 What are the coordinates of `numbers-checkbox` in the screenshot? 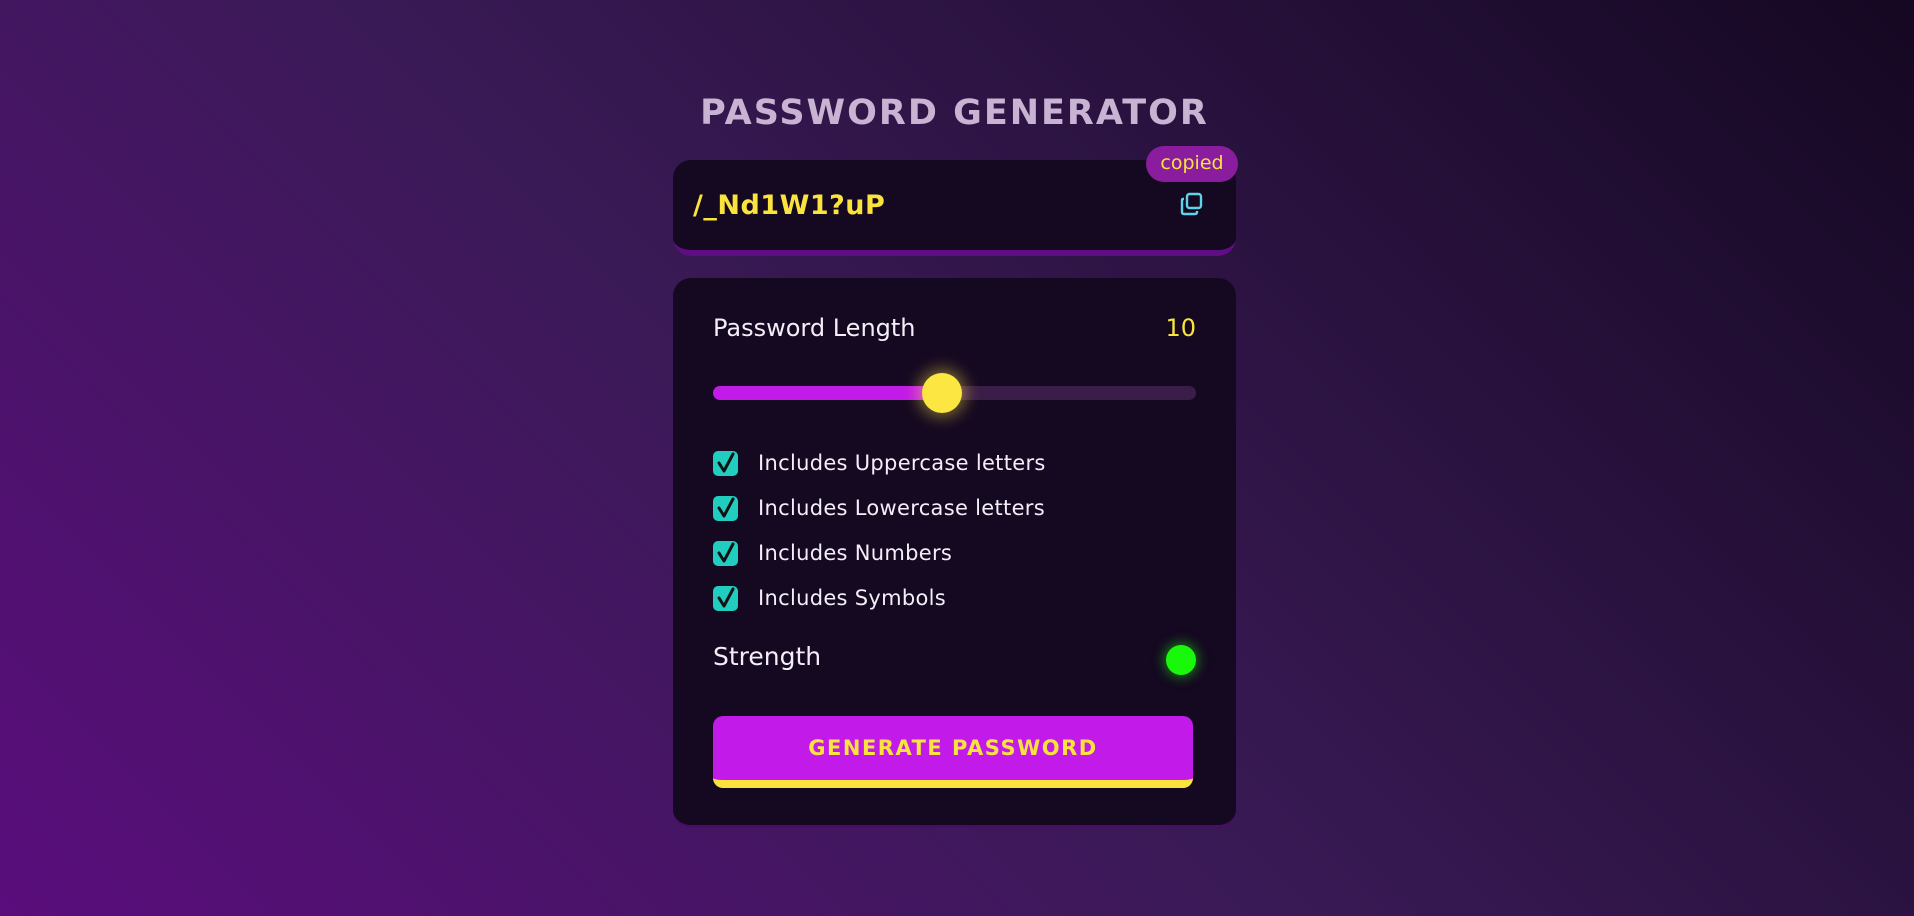 It's located at (725, 553).